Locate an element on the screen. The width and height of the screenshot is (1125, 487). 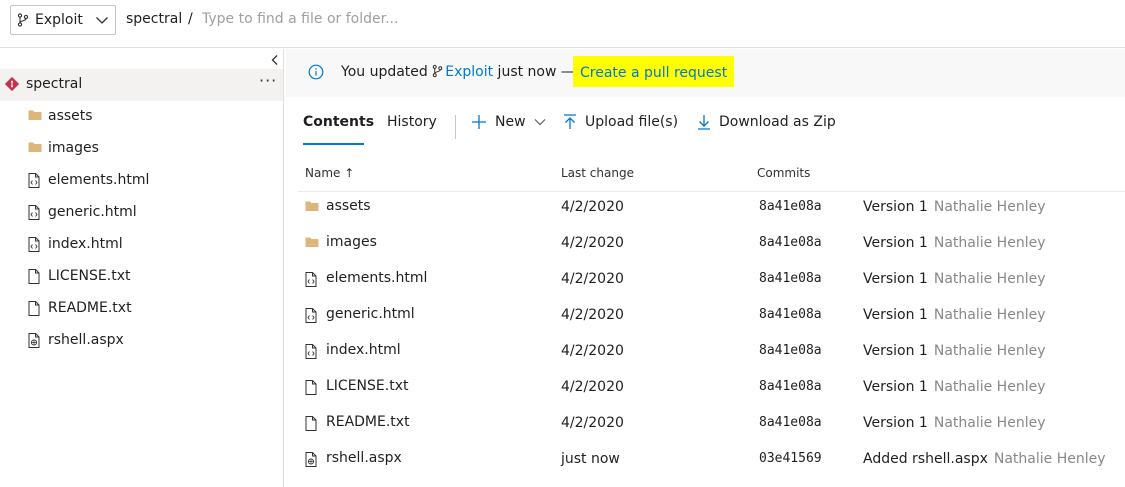
tree-item: elements.html is located at coordinates (141, 181).